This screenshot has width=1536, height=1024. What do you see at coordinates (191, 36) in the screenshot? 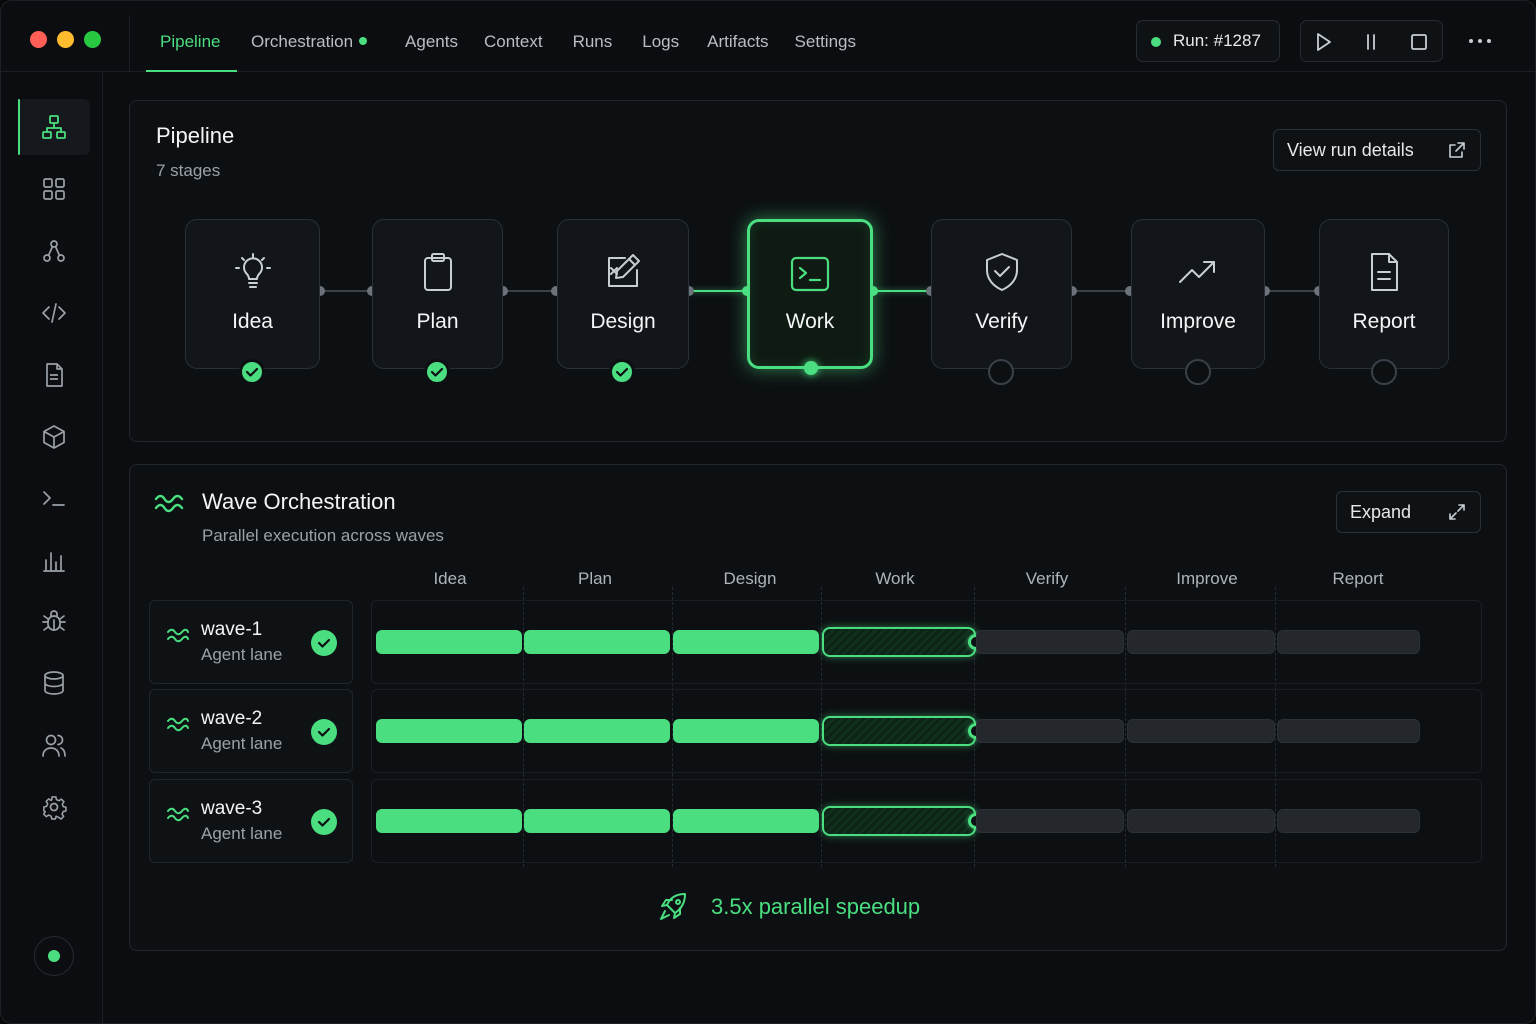
I see `tab-pipeline: Pipeline` at bounding box center [191, 36].